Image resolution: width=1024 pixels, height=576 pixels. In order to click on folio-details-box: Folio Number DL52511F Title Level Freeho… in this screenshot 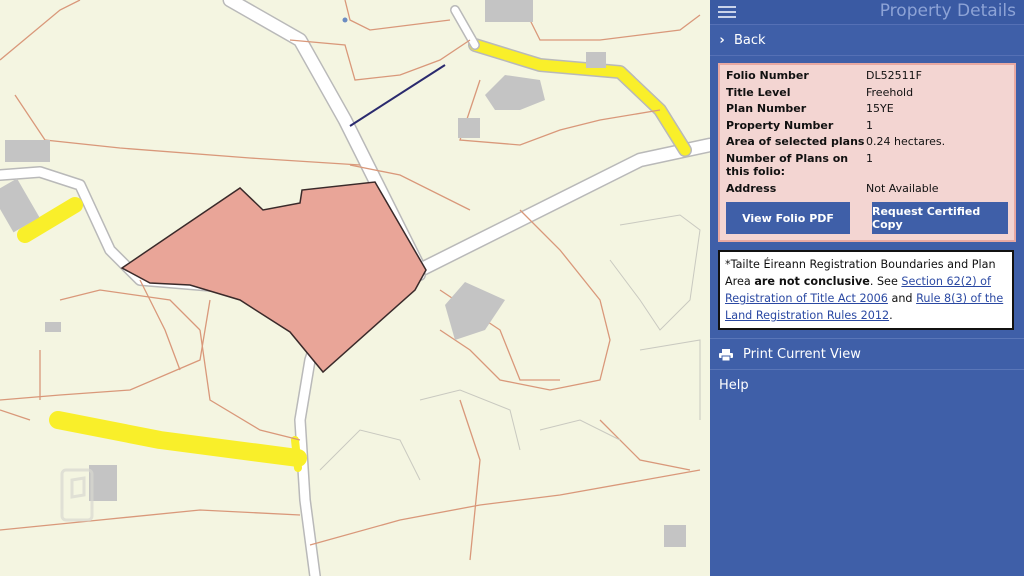, I will do `click(867, 152)`.